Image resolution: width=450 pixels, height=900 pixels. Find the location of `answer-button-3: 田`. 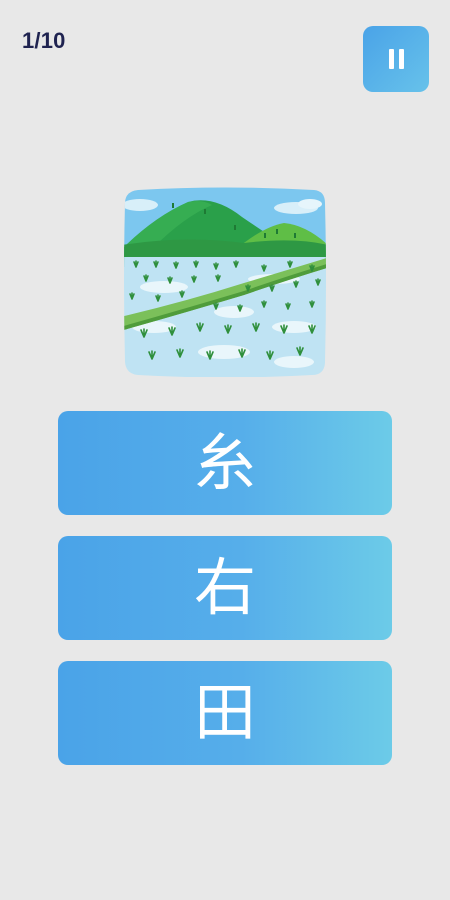

answer-button-3: 田 is located at coordinates (225, 713).